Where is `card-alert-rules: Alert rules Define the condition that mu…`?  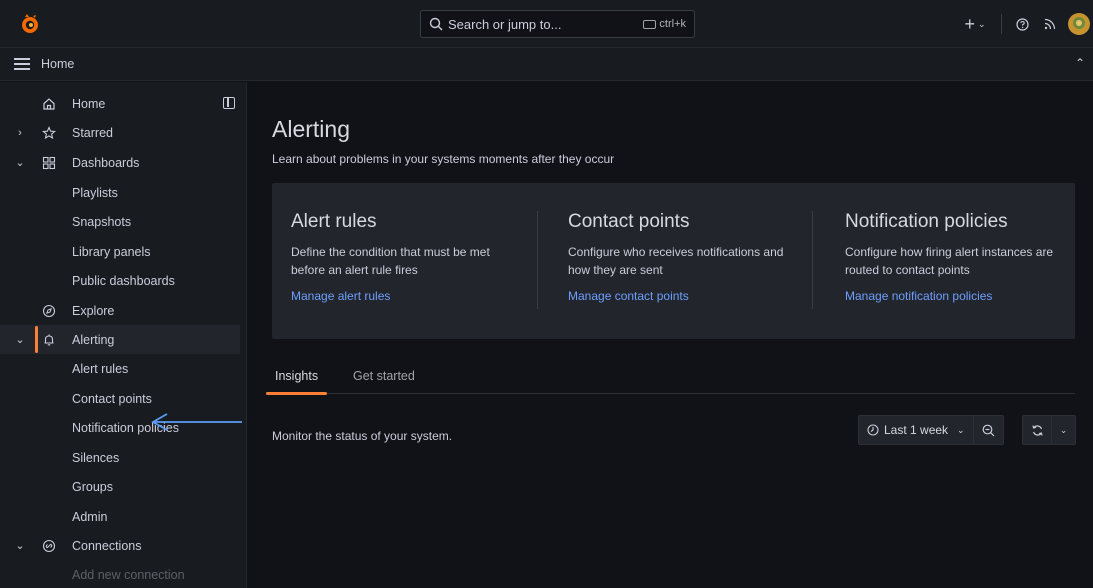
card-alert-rules: Alert rules Define the condition that mu… is located at coordinates (416, 257).